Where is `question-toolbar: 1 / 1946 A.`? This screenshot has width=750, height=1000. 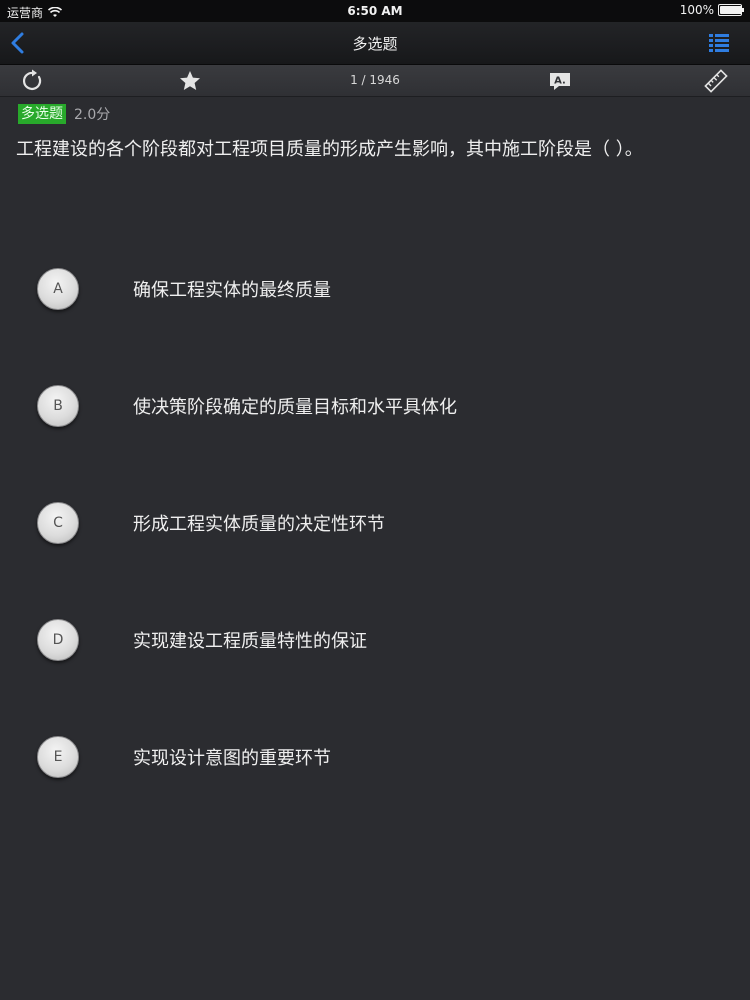 question-toolbar: 1 / 1946 A. is located at coordinates (375, 81).